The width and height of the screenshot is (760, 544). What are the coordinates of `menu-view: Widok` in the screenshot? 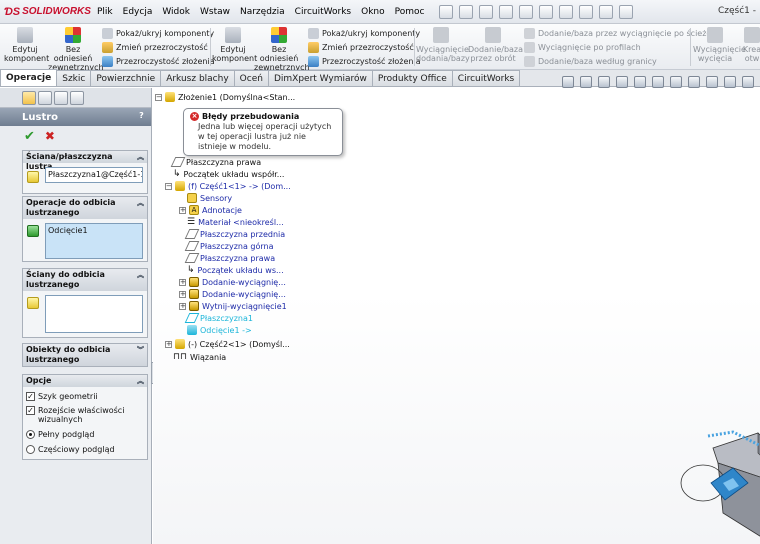 It's located at (176, 12).